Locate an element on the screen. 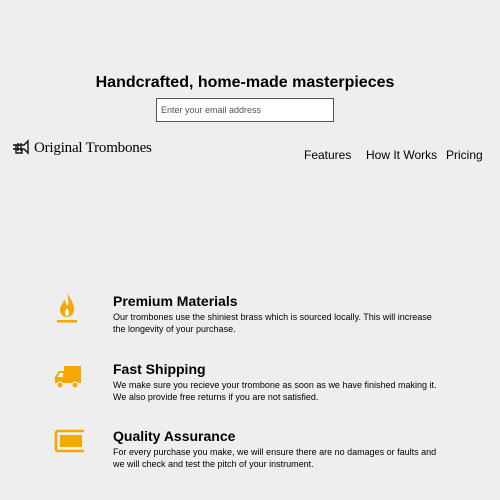  battery-full-icon is located at coordinates (69, 441).